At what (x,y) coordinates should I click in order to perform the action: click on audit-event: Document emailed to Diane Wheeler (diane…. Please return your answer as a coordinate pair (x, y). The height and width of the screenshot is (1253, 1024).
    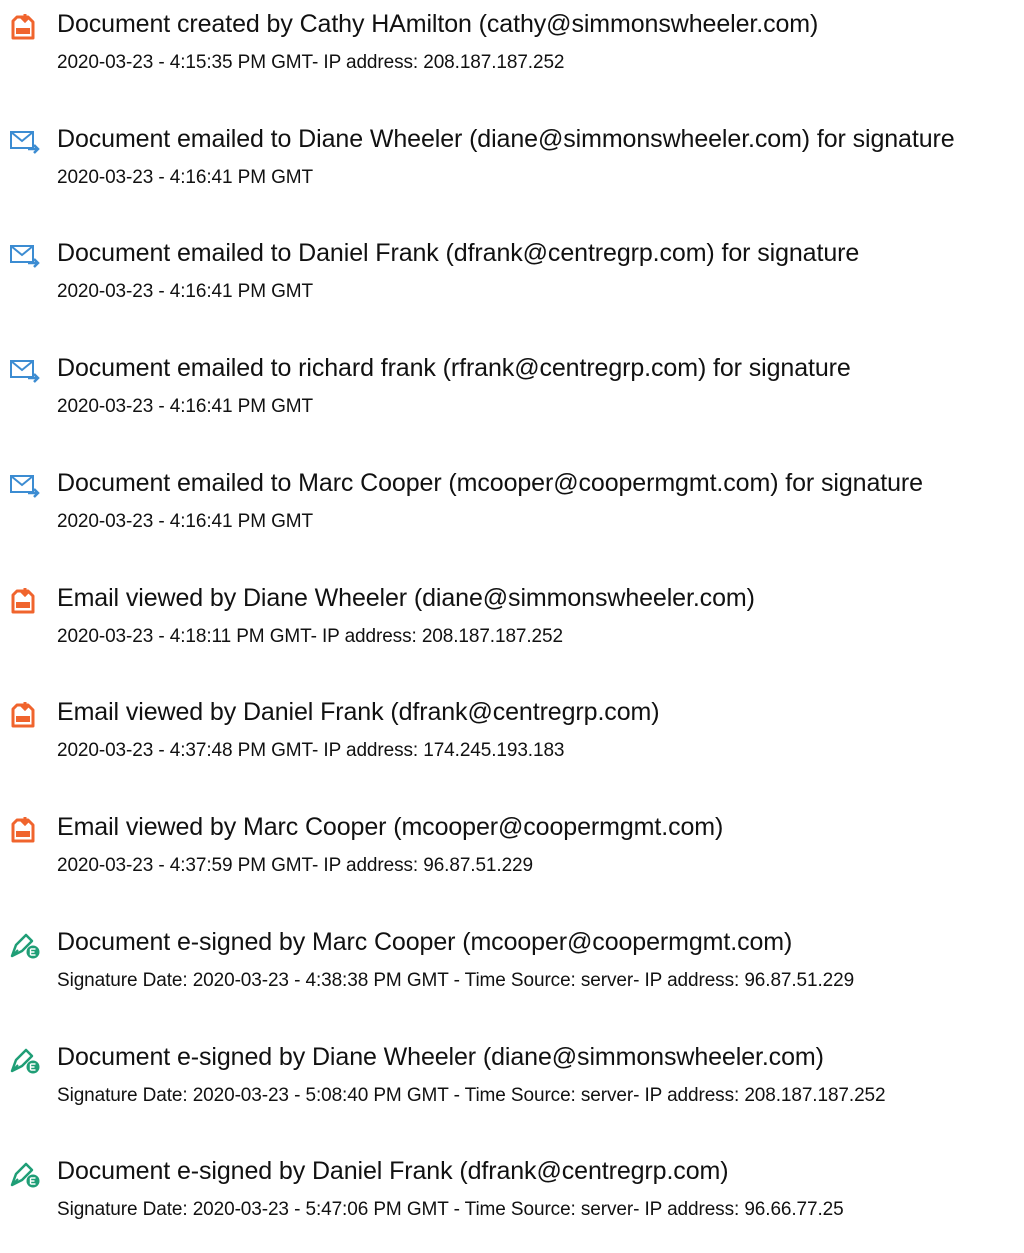
    Looking at the image, I should click on (512, 171).